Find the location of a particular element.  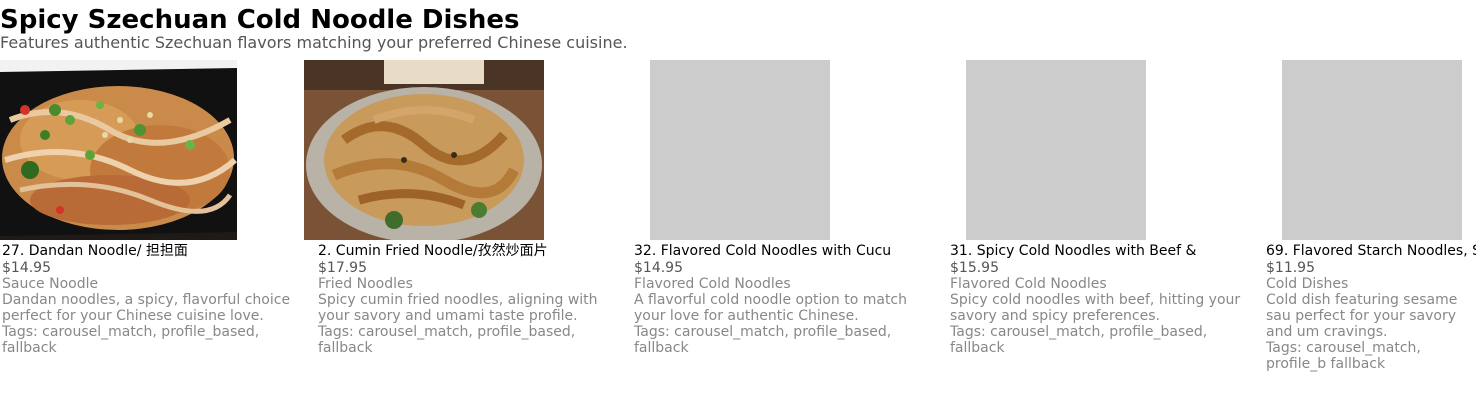

dish-price: $11.95 is located at coordinates (1290, 268).